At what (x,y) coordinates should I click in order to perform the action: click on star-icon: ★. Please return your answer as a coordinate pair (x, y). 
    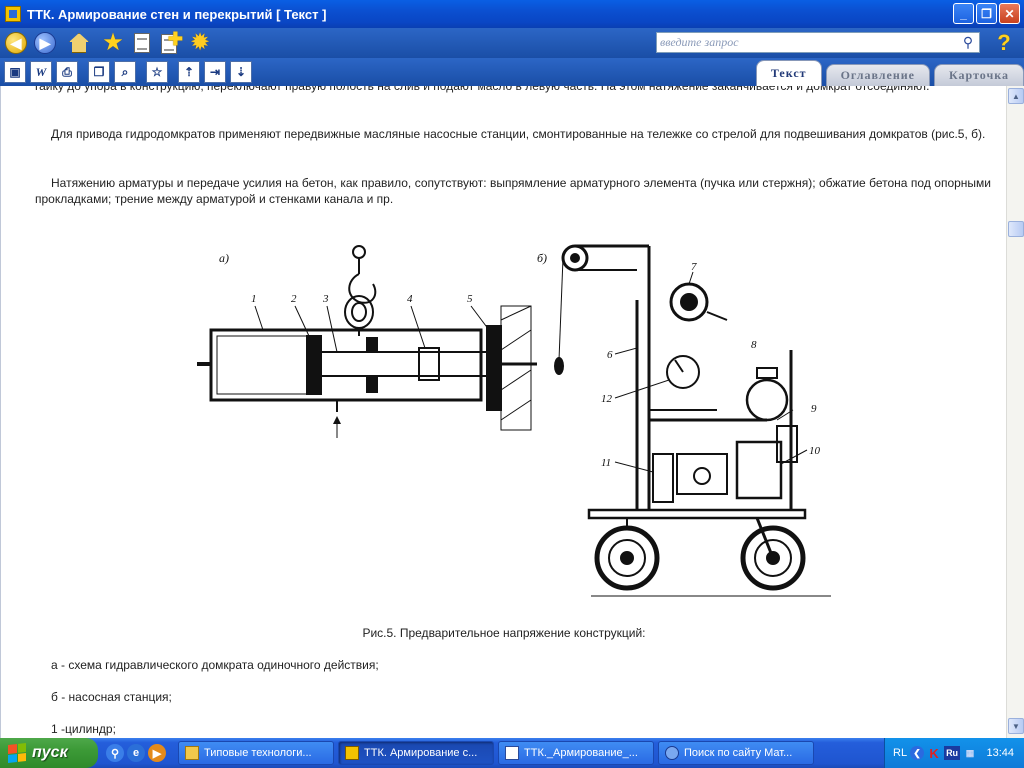
    Looking at the image, I should click on (113, 42).